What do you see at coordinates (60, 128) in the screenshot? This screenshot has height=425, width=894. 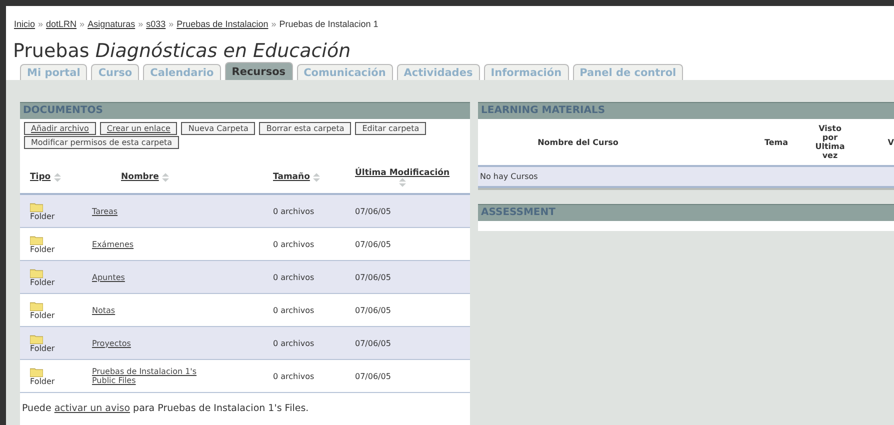 I see `action-button: Añadir archivo` at bounding box center [60, 128].